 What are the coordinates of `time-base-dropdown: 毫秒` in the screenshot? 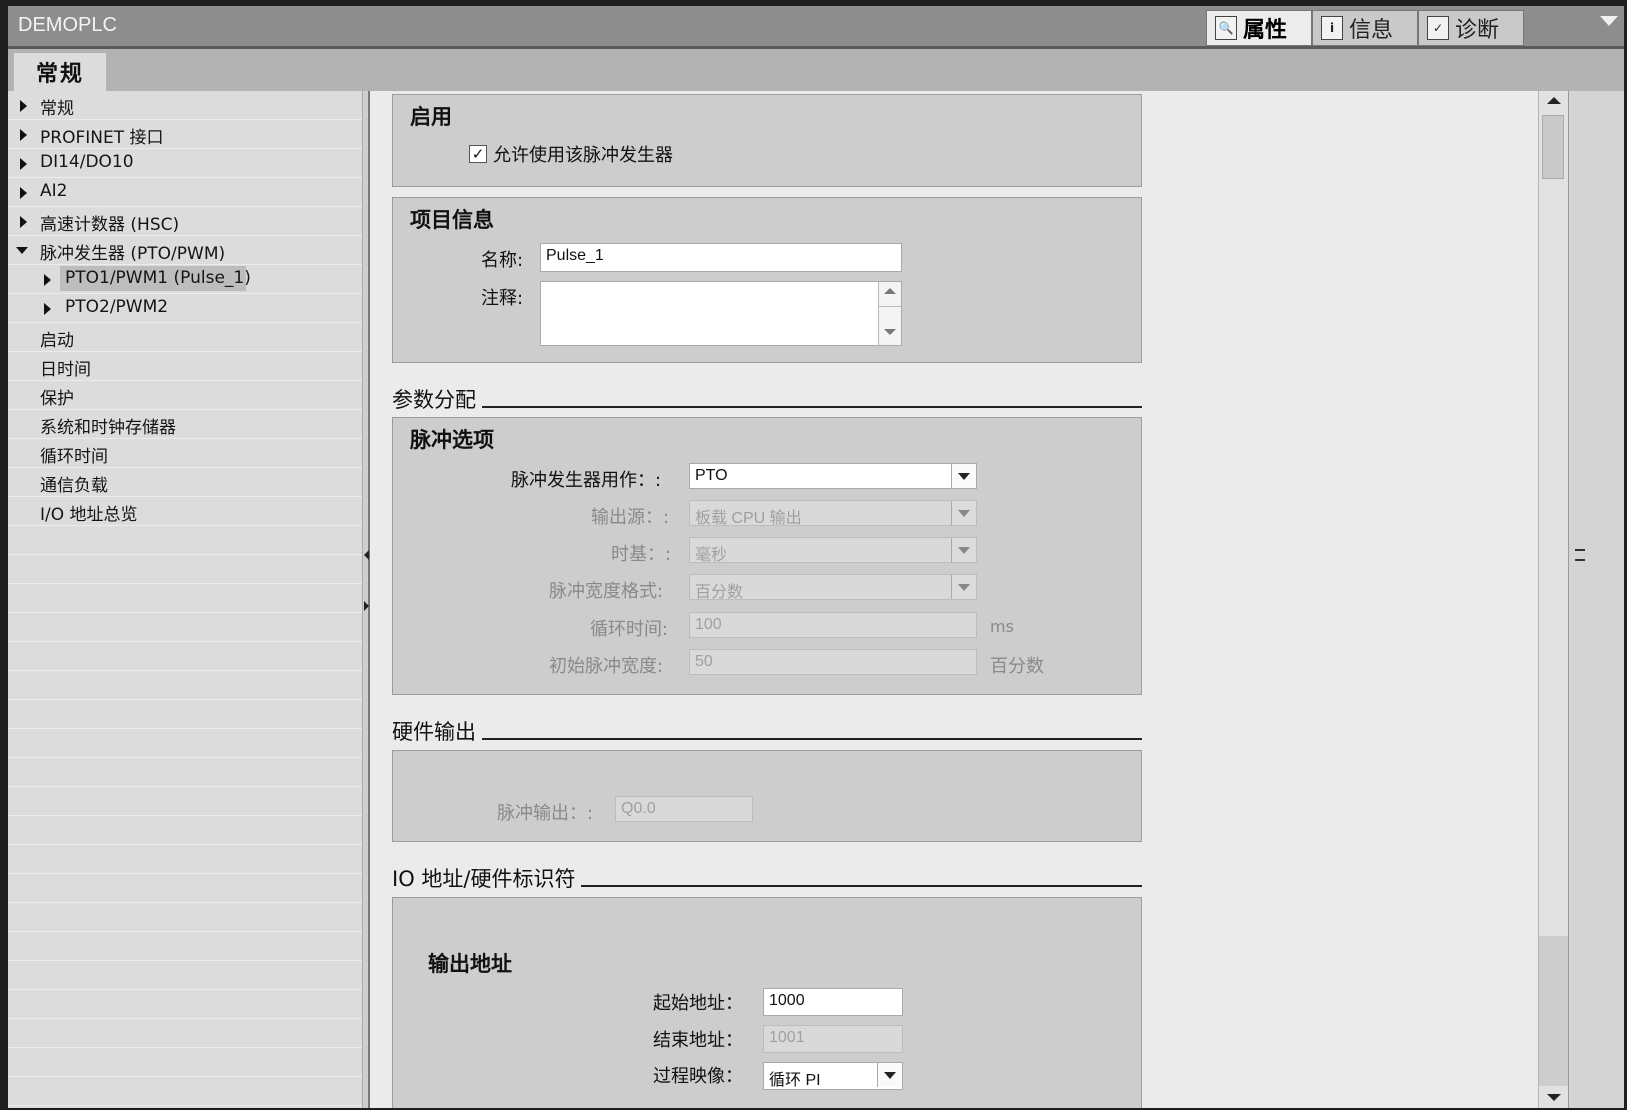 It's located at (833, 550).